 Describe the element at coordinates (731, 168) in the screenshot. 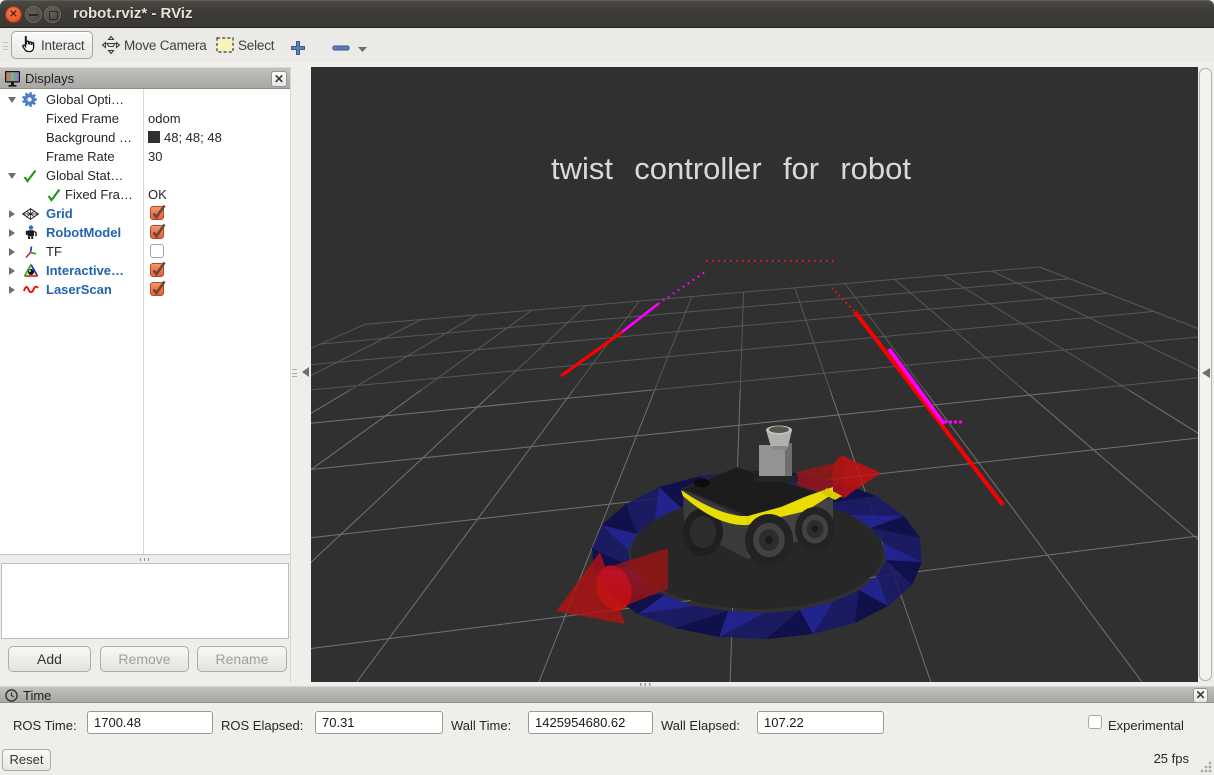

I see `svg-text: twist controller for robot` at that location.